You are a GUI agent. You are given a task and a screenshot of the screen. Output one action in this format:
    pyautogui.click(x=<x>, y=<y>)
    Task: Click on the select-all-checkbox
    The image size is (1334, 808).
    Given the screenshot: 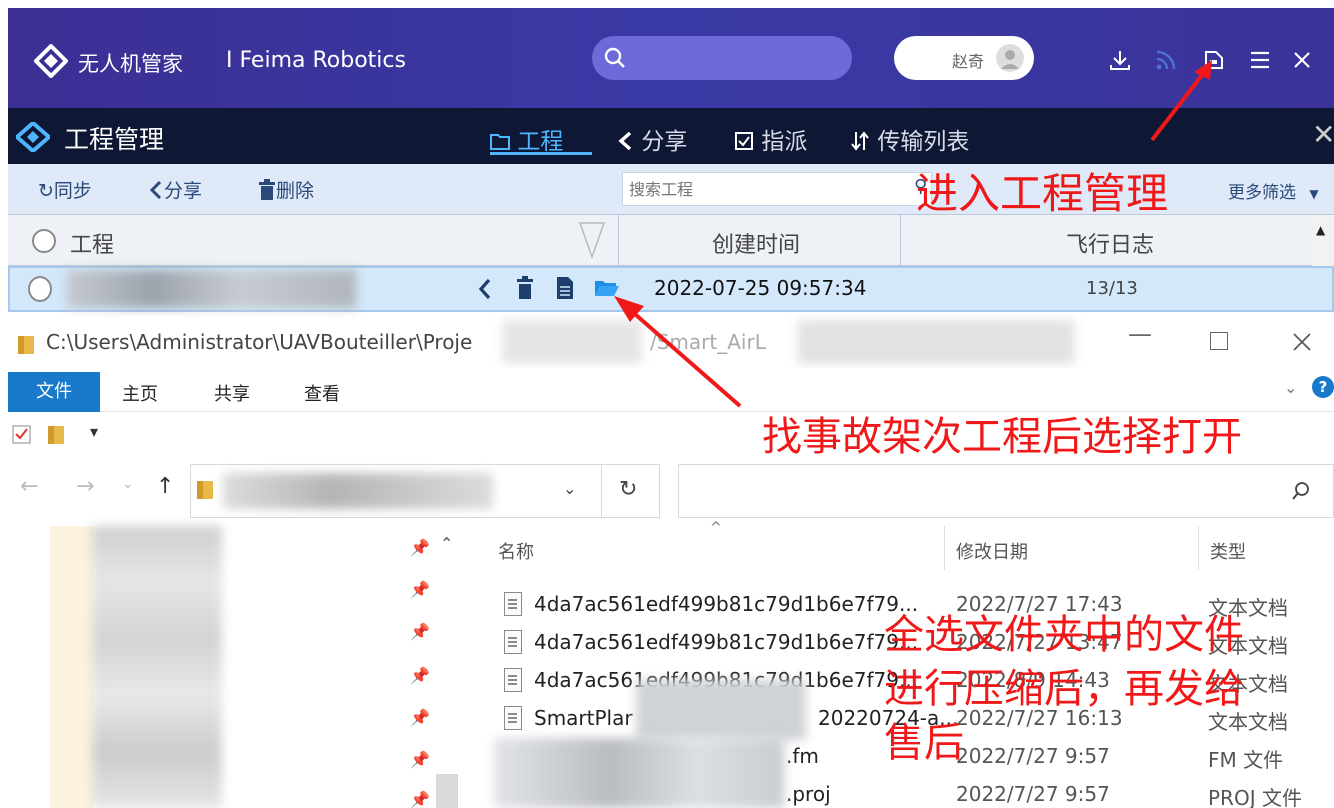 What is the action you would take?
    pyautogui.click(x=44, y=241)
    